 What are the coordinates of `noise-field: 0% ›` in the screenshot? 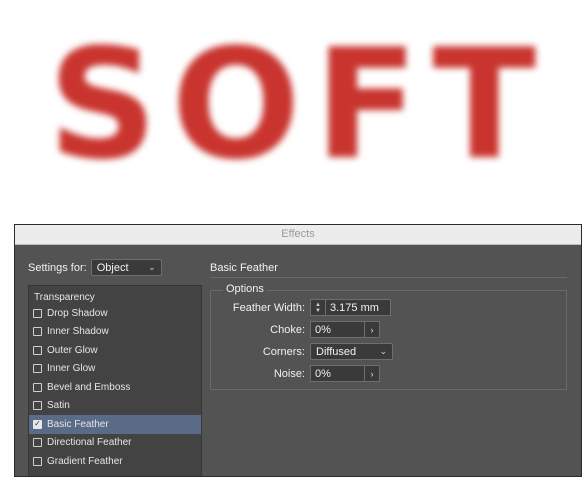 It's located at (345, 373).